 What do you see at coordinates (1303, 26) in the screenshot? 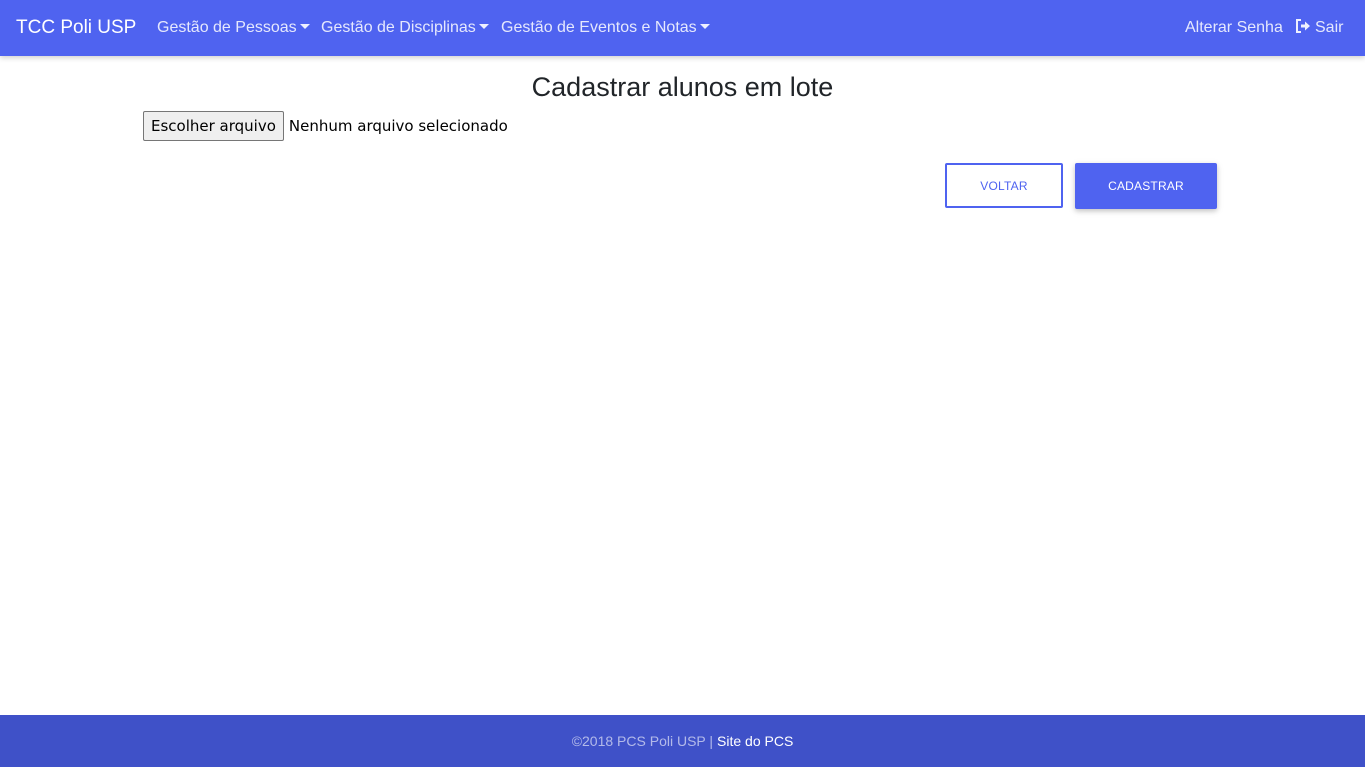
I see `sign-out-icon` at bounding box center [1303, 26].